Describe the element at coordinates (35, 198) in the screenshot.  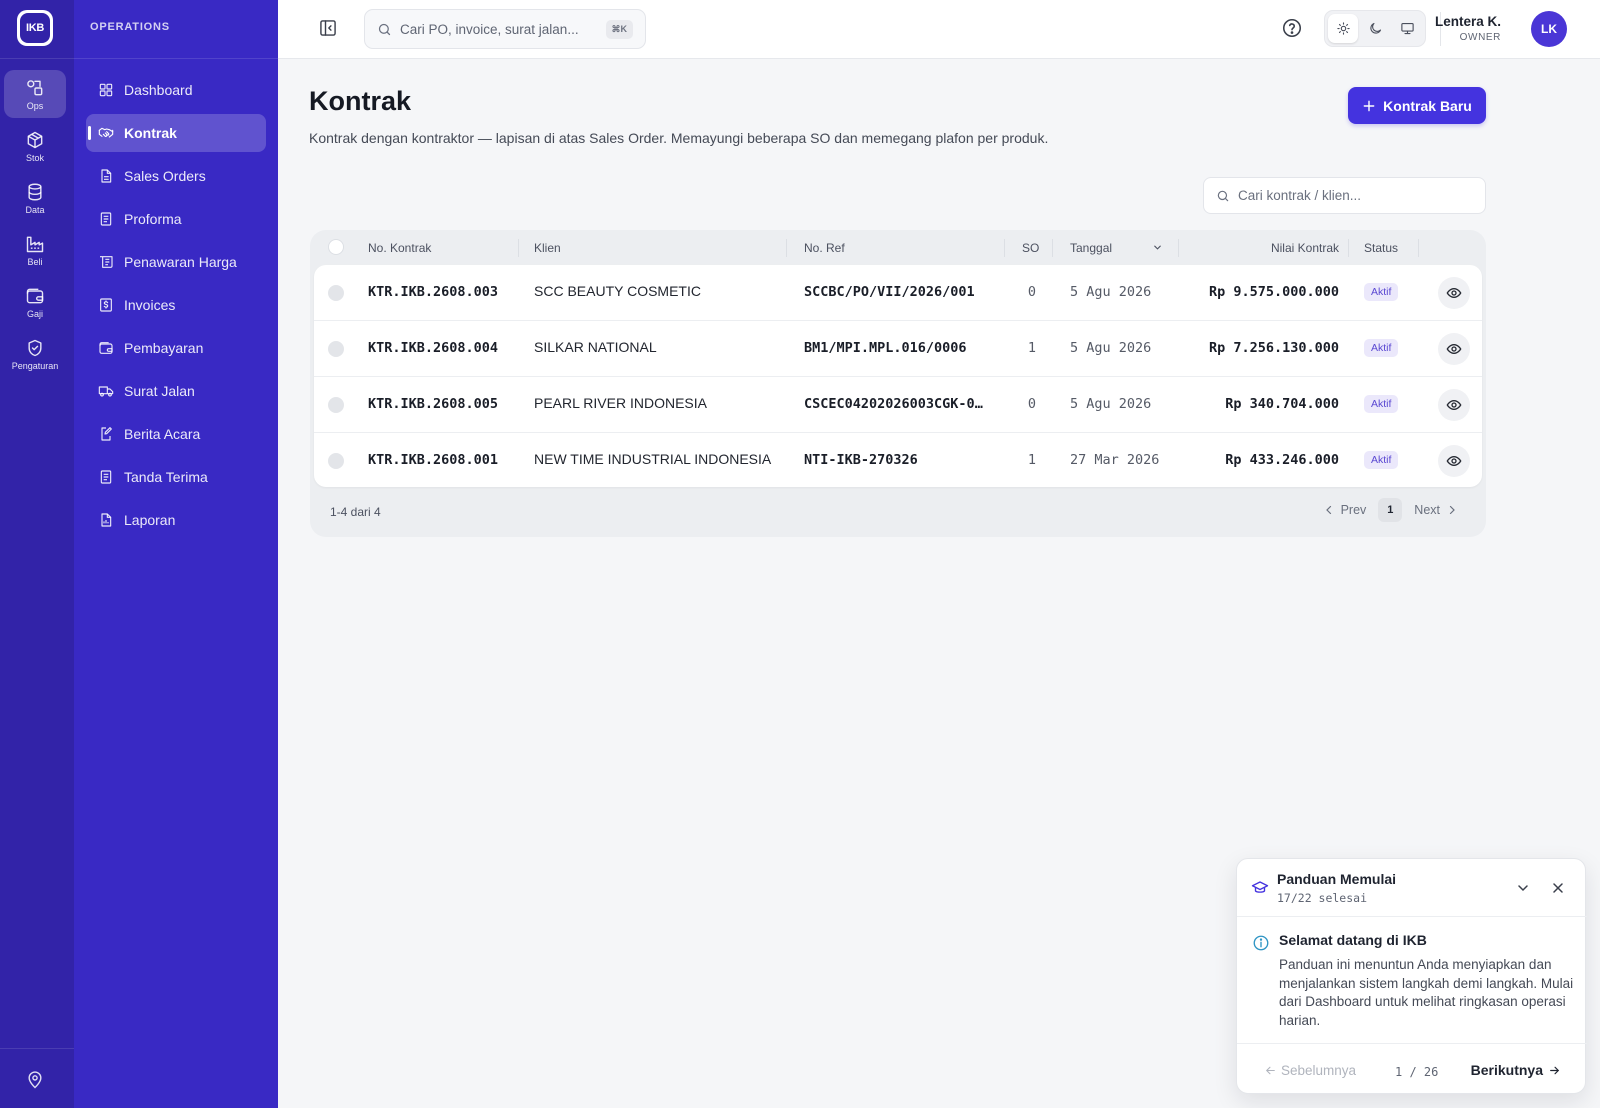
I see `rail-item-data: Data` at that location.